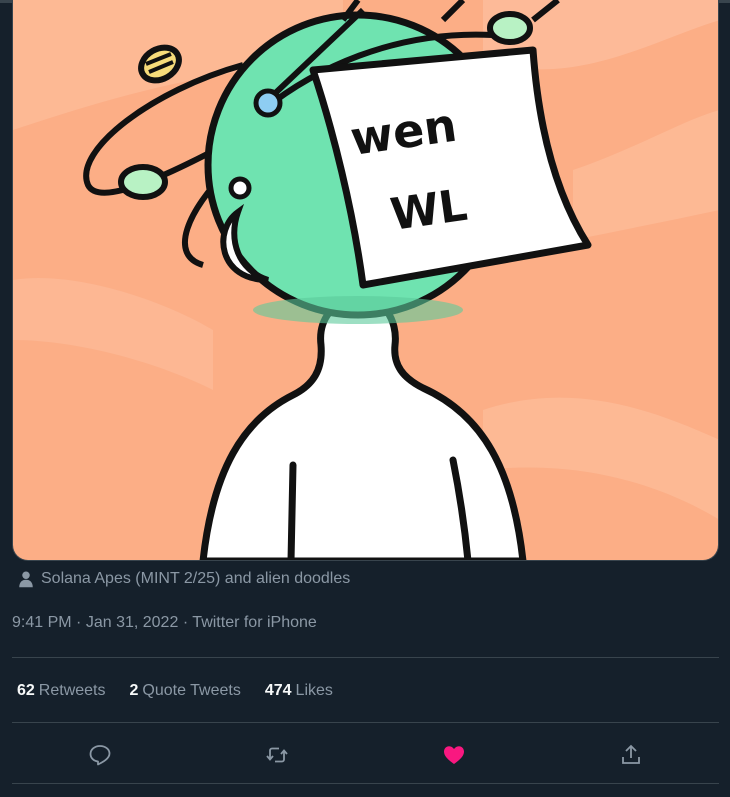  Describe the element at coordinates (428, 210) in the screenshot. I see `note-text-line2: WL` at that location.